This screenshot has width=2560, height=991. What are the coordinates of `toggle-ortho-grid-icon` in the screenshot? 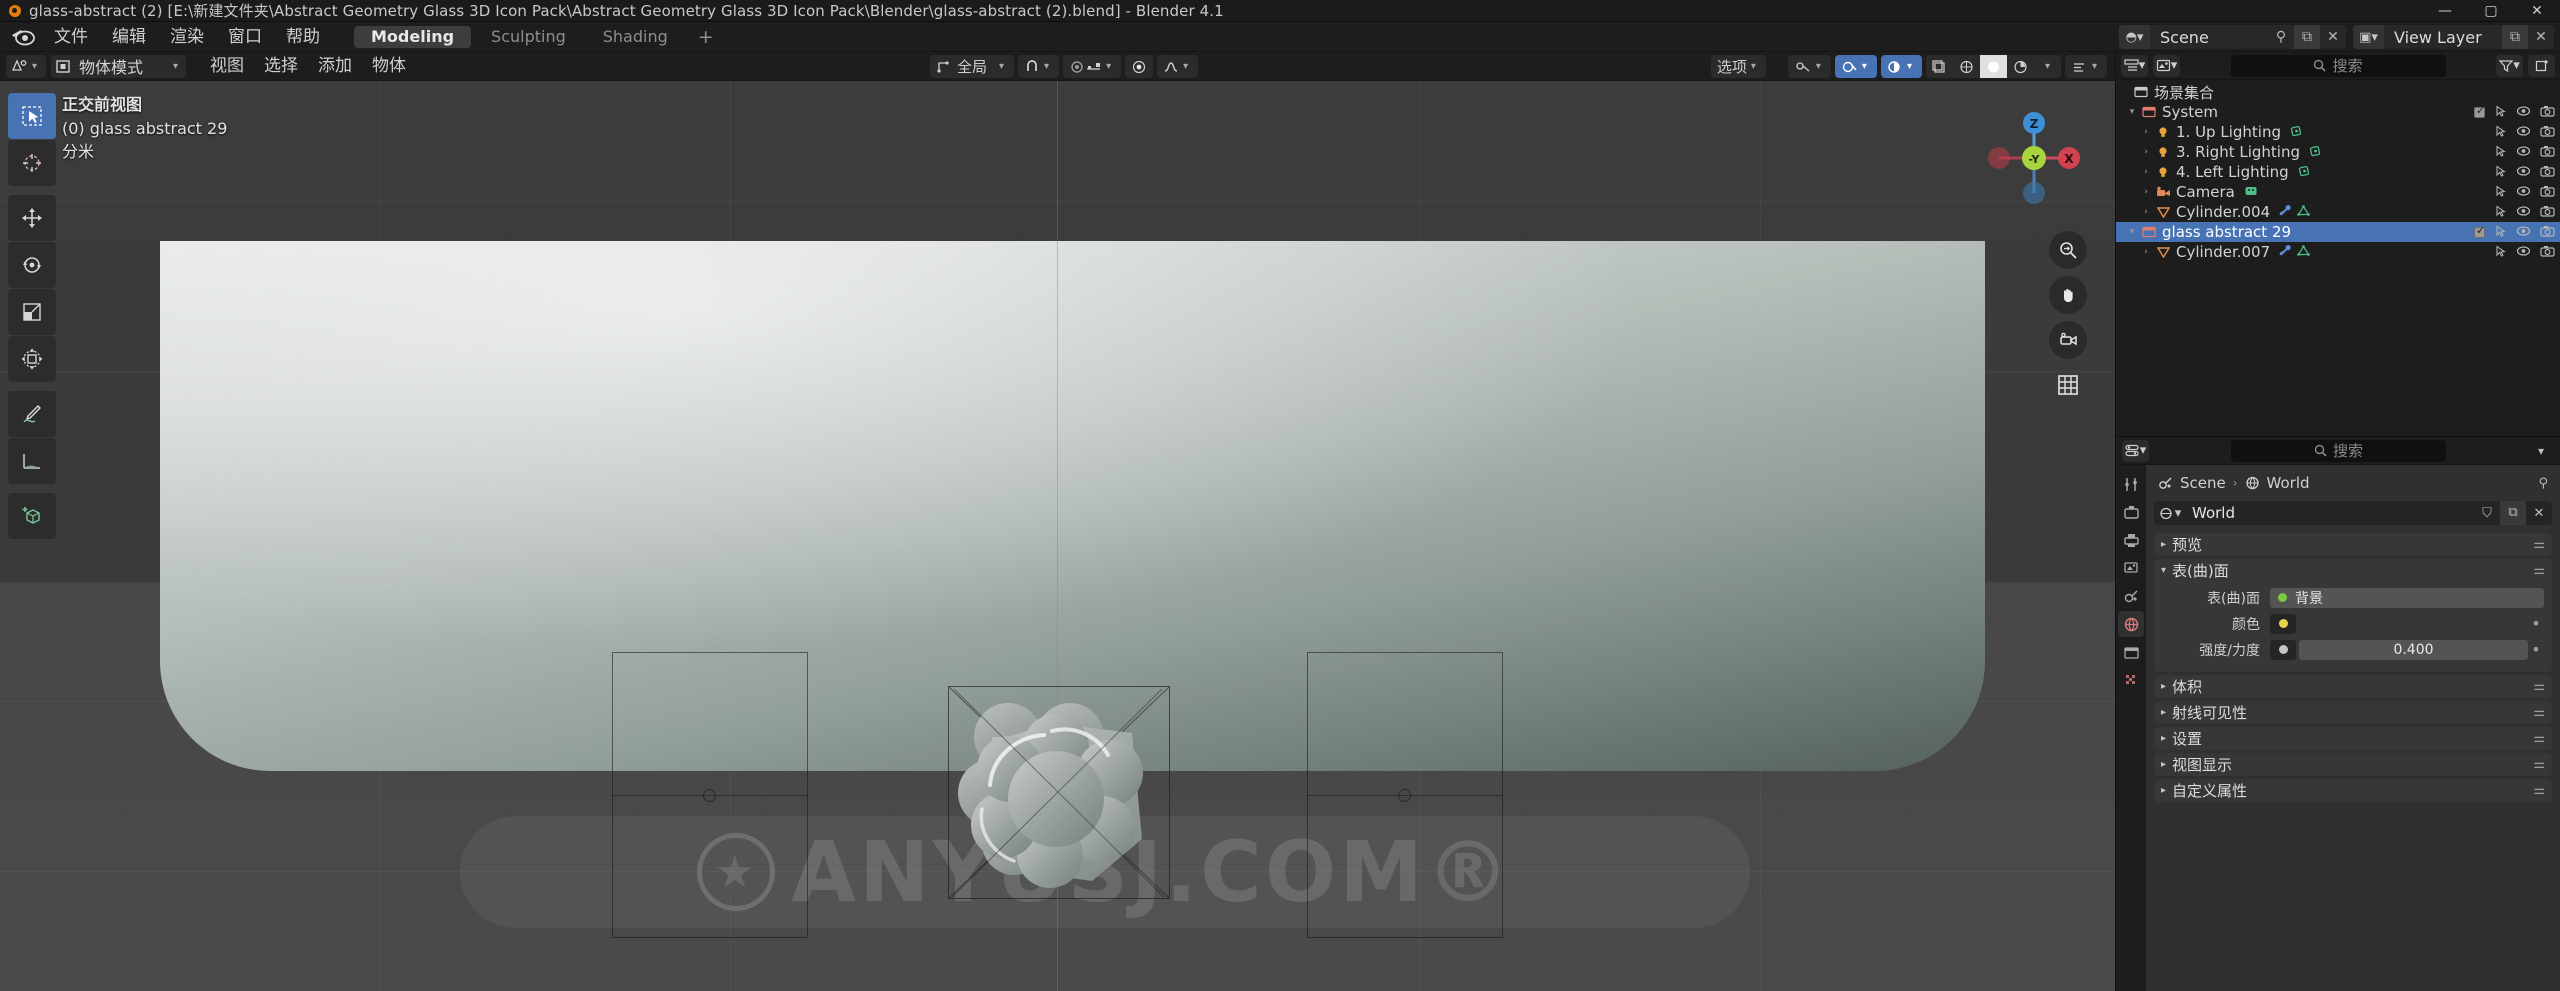 It's located at (2068, 385).